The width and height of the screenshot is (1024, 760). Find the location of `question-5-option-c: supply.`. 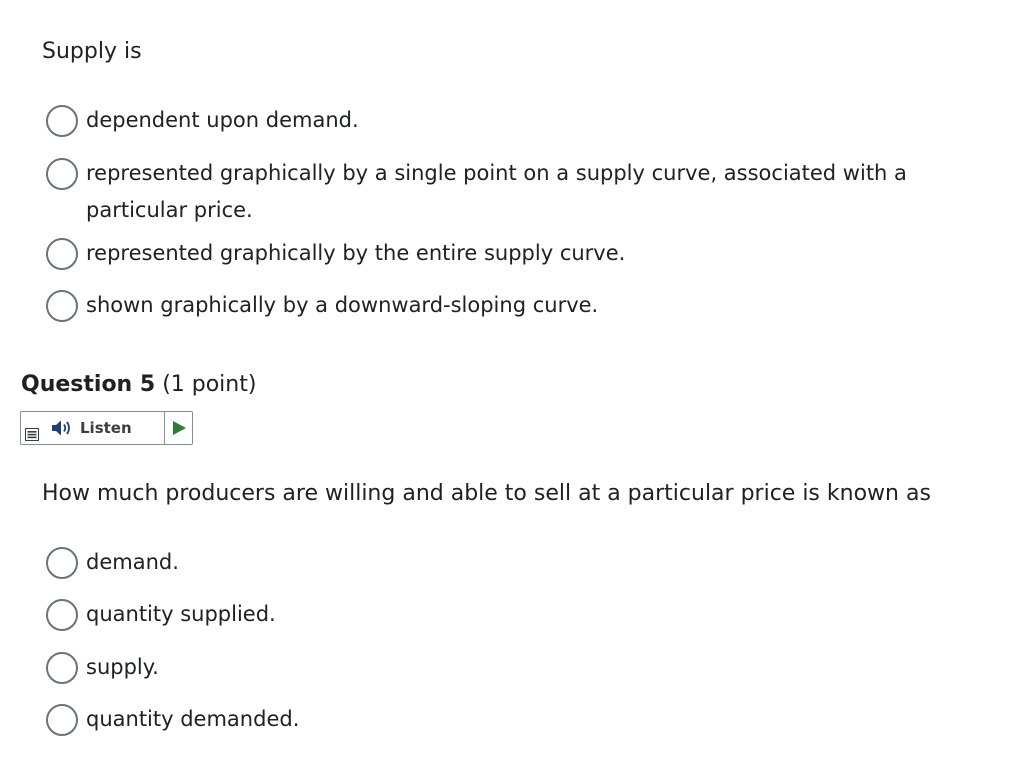

question-5-option-c: supply. is located at coordinates (506, 669).